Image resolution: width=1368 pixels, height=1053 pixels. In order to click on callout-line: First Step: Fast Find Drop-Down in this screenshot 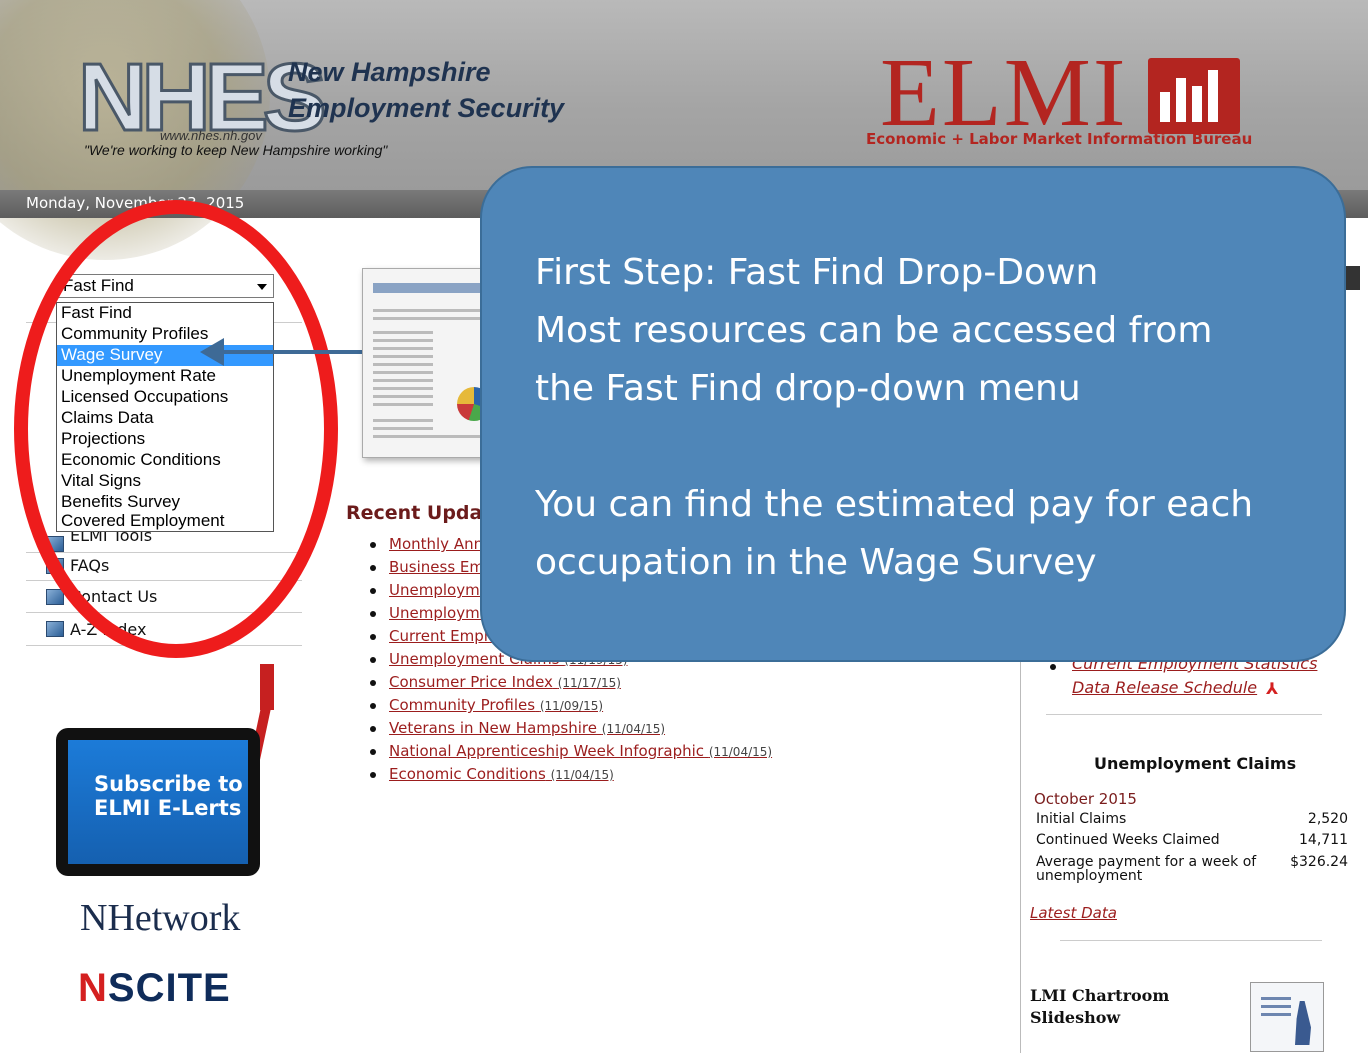, I will do `click(817, 272)`.